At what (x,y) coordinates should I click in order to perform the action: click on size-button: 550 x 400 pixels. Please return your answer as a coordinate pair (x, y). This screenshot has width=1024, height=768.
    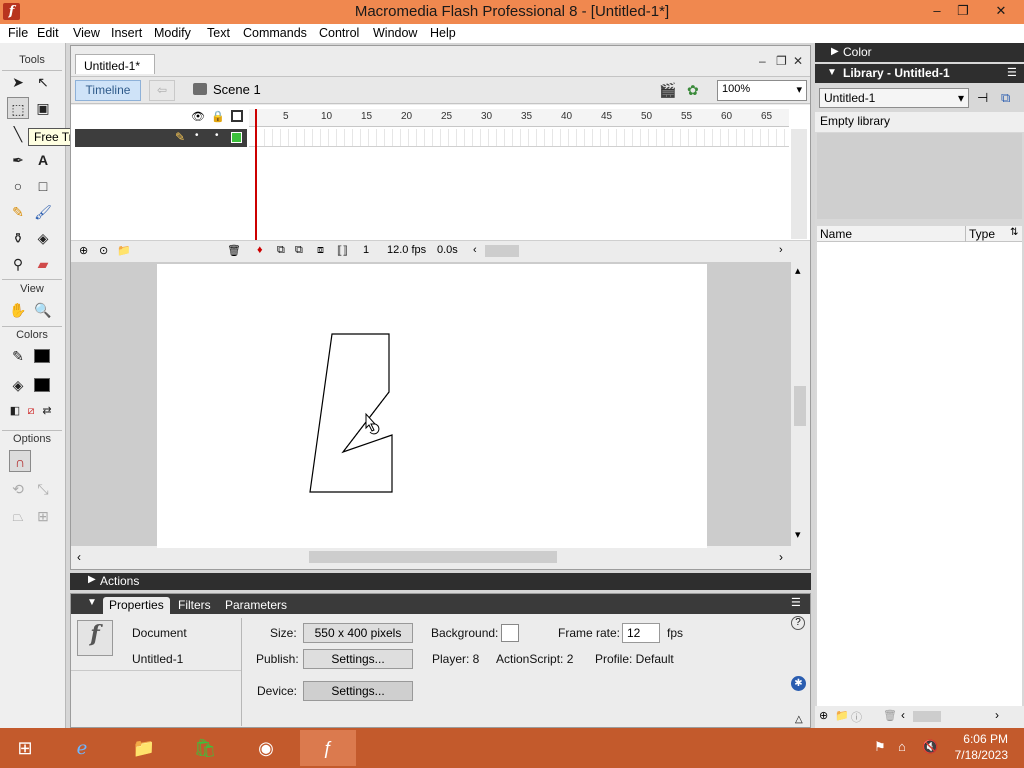
    Looking at the image, I should click on (358, 633).